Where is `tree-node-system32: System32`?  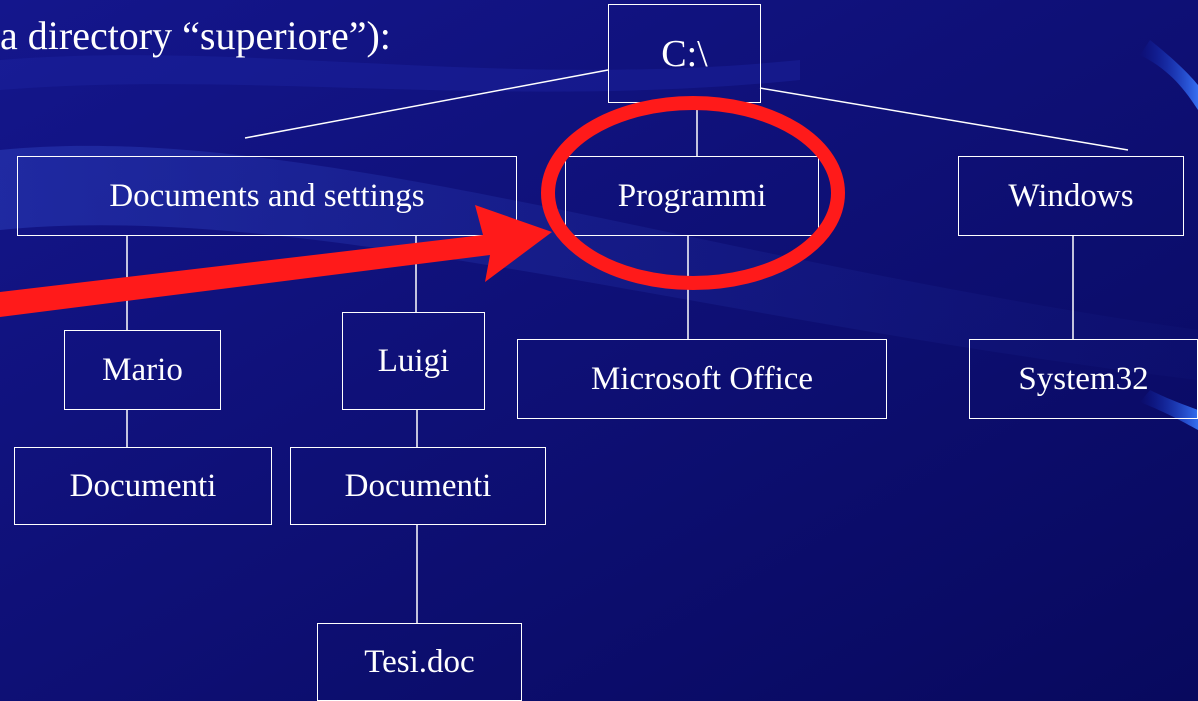
tree-node-system32: System32 is located at coordinates (1083, 379).